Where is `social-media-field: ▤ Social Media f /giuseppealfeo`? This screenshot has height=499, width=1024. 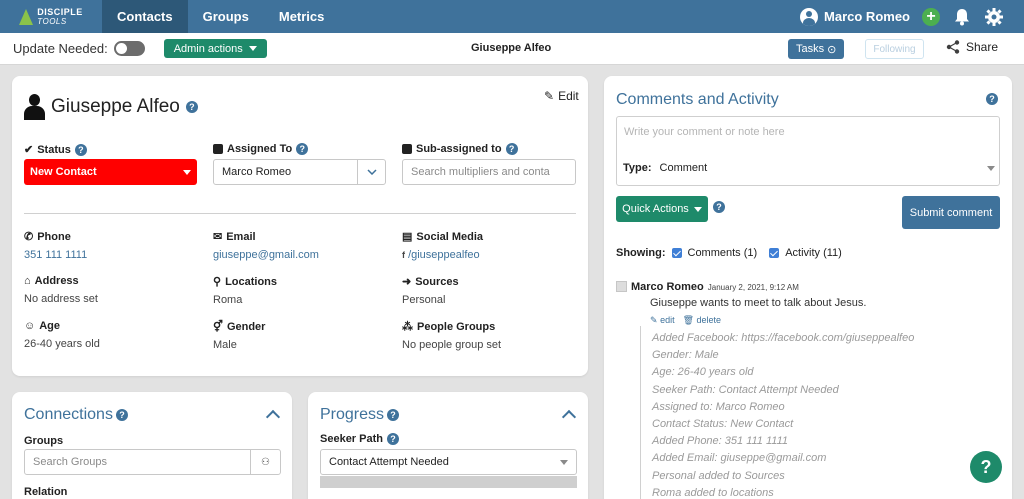
social-media-field: ▤ Social Media f /giuseppealfeo is located at coordinates (443, 246).